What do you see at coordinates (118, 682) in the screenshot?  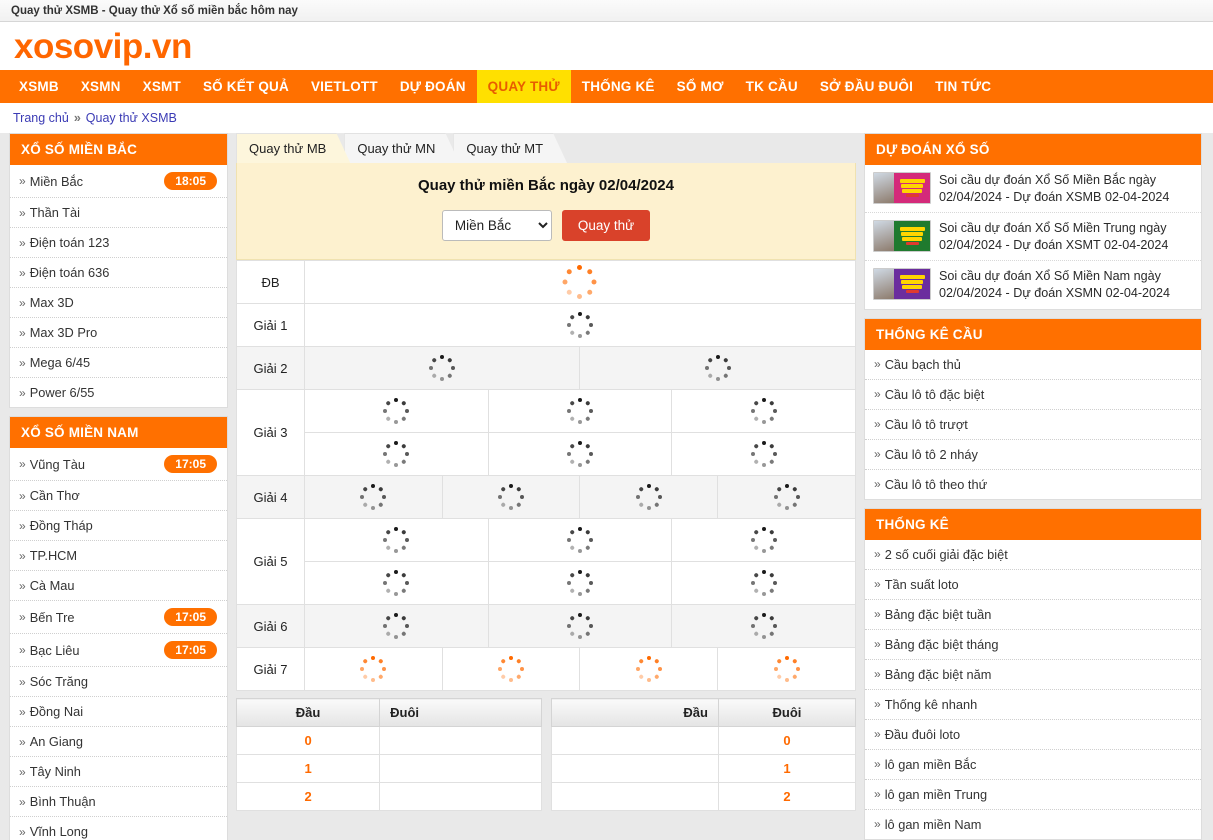 I see `sidebar-item-s-c-tr-ng: » Sóc Trăng` at bounding box center [118, 682].